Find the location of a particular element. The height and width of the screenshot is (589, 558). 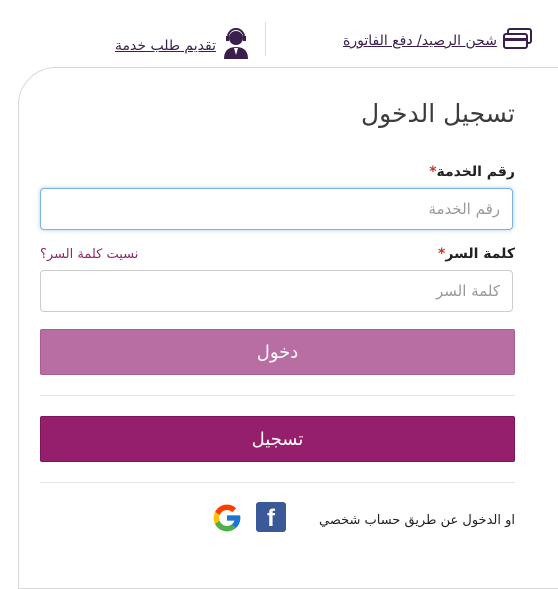

credit-card-icon is located at coordinates (517, 41).